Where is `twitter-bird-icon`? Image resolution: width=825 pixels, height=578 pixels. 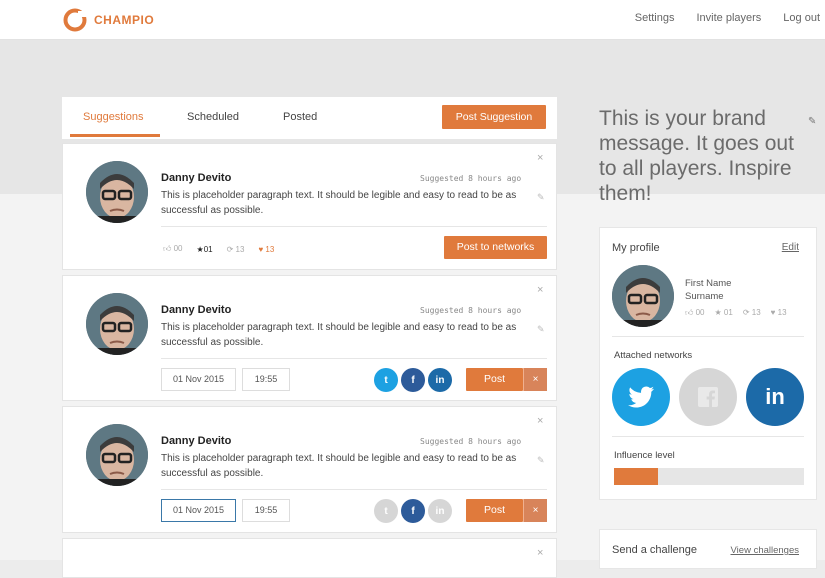 twitter-bird-icon is located at coordinates (641, 397).